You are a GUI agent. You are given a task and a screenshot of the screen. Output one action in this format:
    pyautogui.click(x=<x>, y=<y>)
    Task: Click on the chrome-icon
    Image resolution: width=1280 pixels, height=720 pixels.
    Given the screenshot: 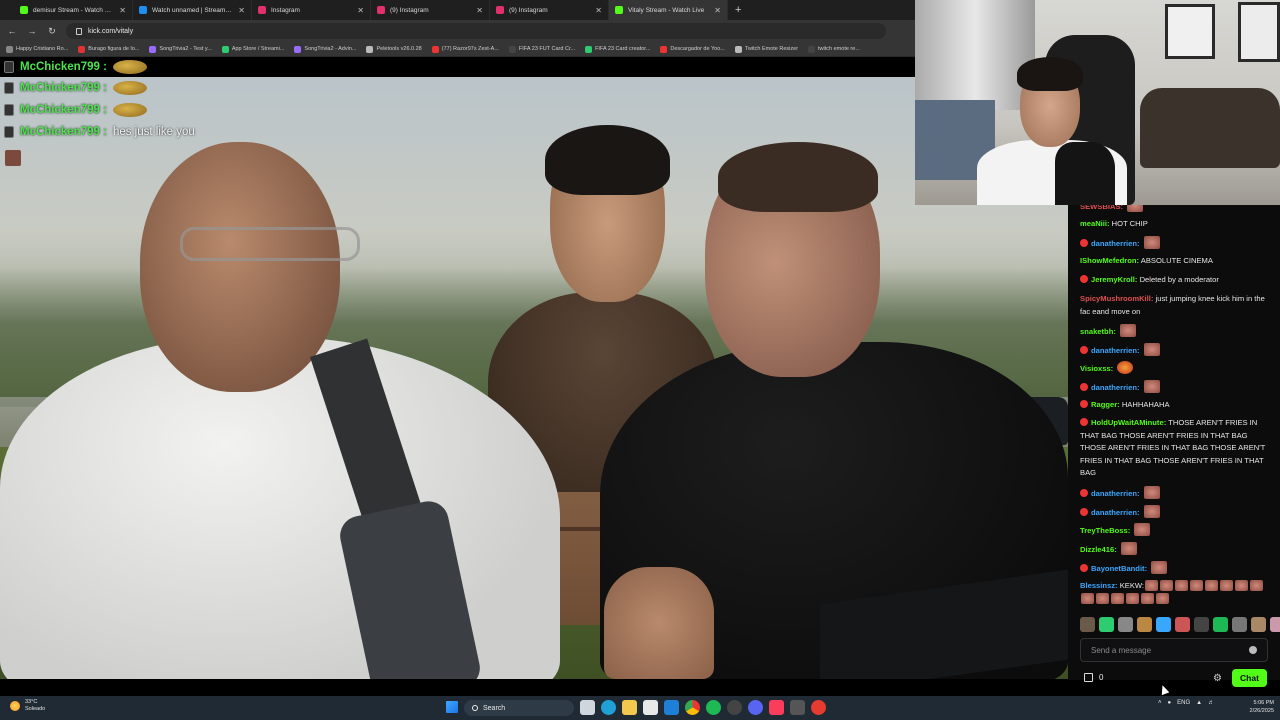 What is the action you would take?
    pyautogui.click(x=692, y=707)
    